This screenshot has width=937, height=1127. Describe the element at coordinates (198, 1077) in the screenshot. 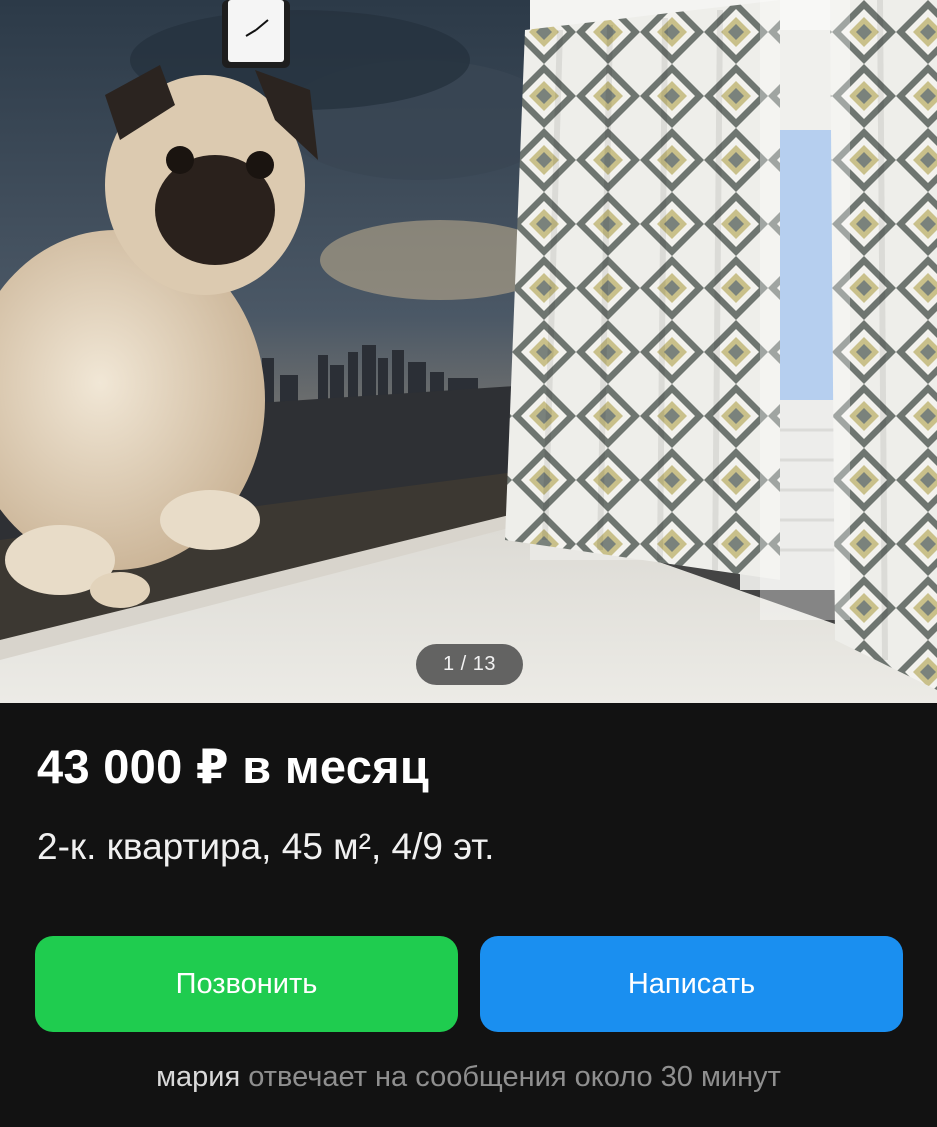

I see `seller-name: мария` at that location.